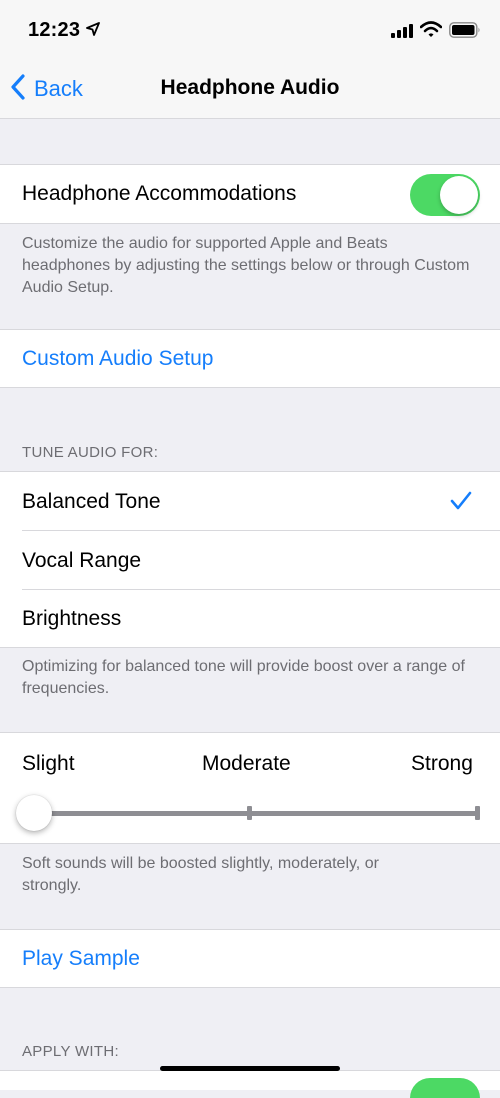 This screenshot has height=1098, width=500. I want to click on page-title: Headphone Audio, so click(250, 87).